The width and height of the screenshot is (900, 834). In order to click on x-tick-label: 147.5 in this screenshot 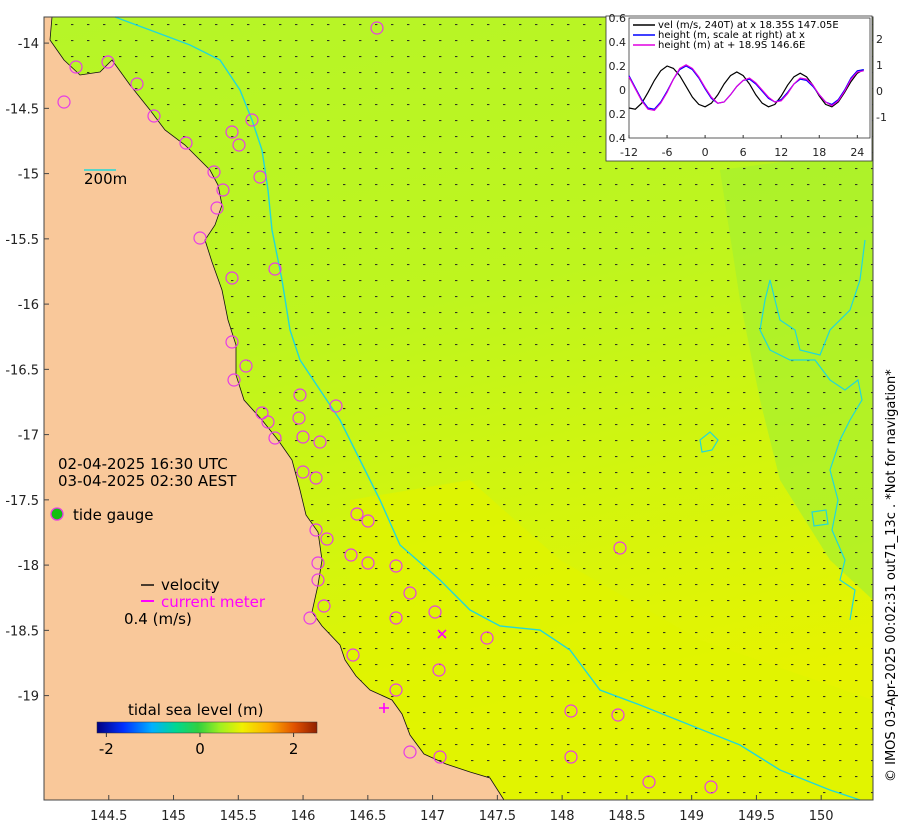, I will do `click(497, 816)`.